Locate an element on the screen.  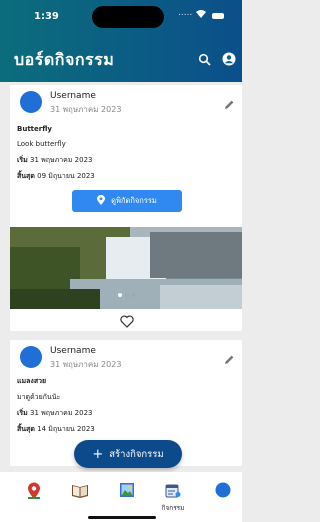
plus-icon: + is located at coordinates (98, 454).